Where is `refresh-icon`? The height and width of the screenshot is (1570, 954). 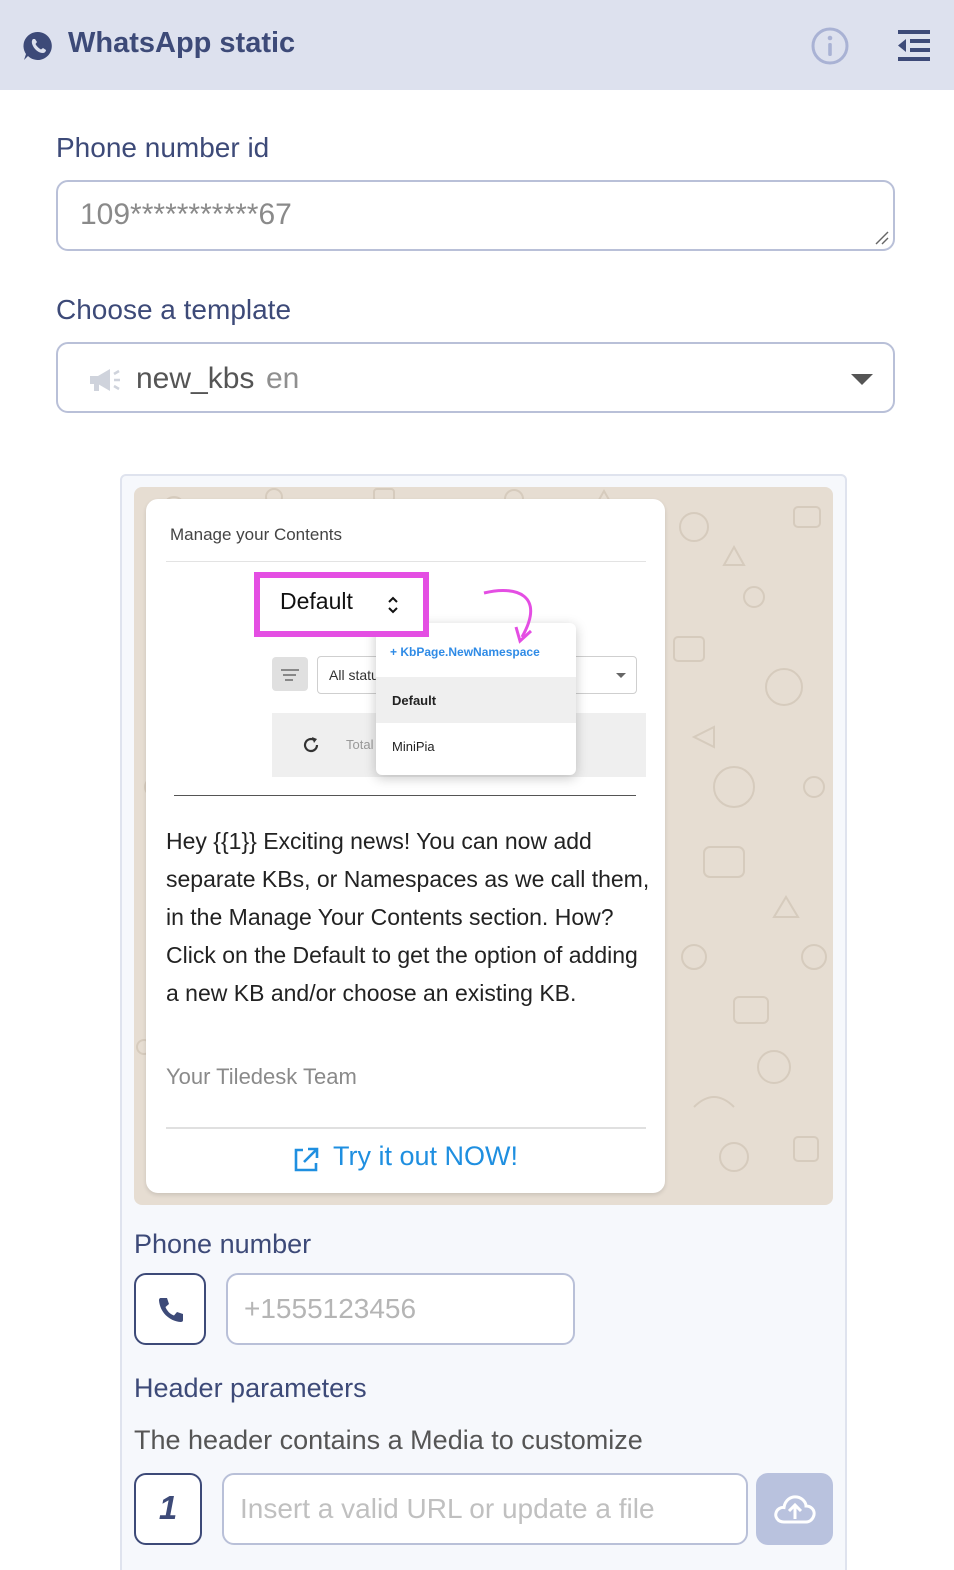
refresh-icon is located at coordinates (311, 745).